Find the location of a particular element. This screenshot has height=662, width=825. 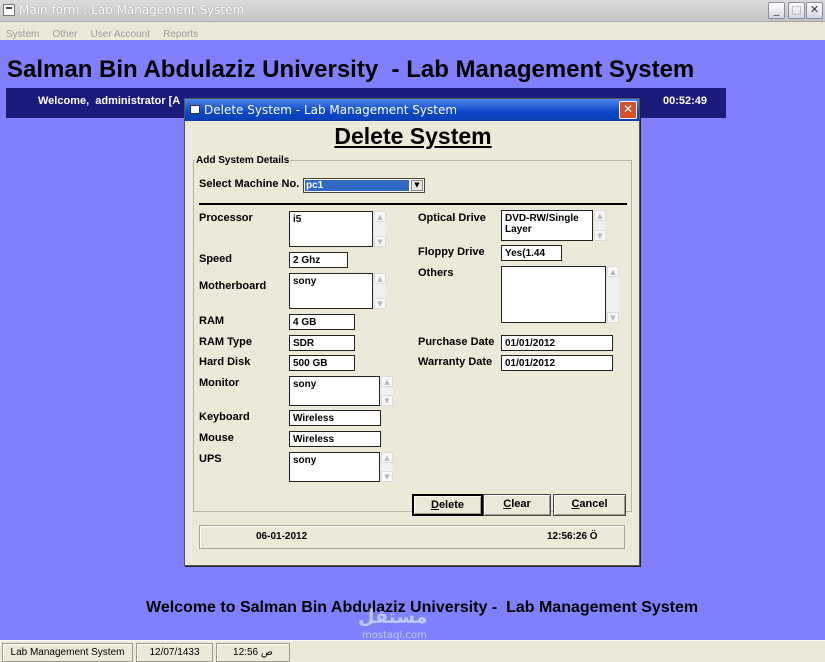

monitor-scrollbar: ▲ ▼ is located at coordinates (387, 391).